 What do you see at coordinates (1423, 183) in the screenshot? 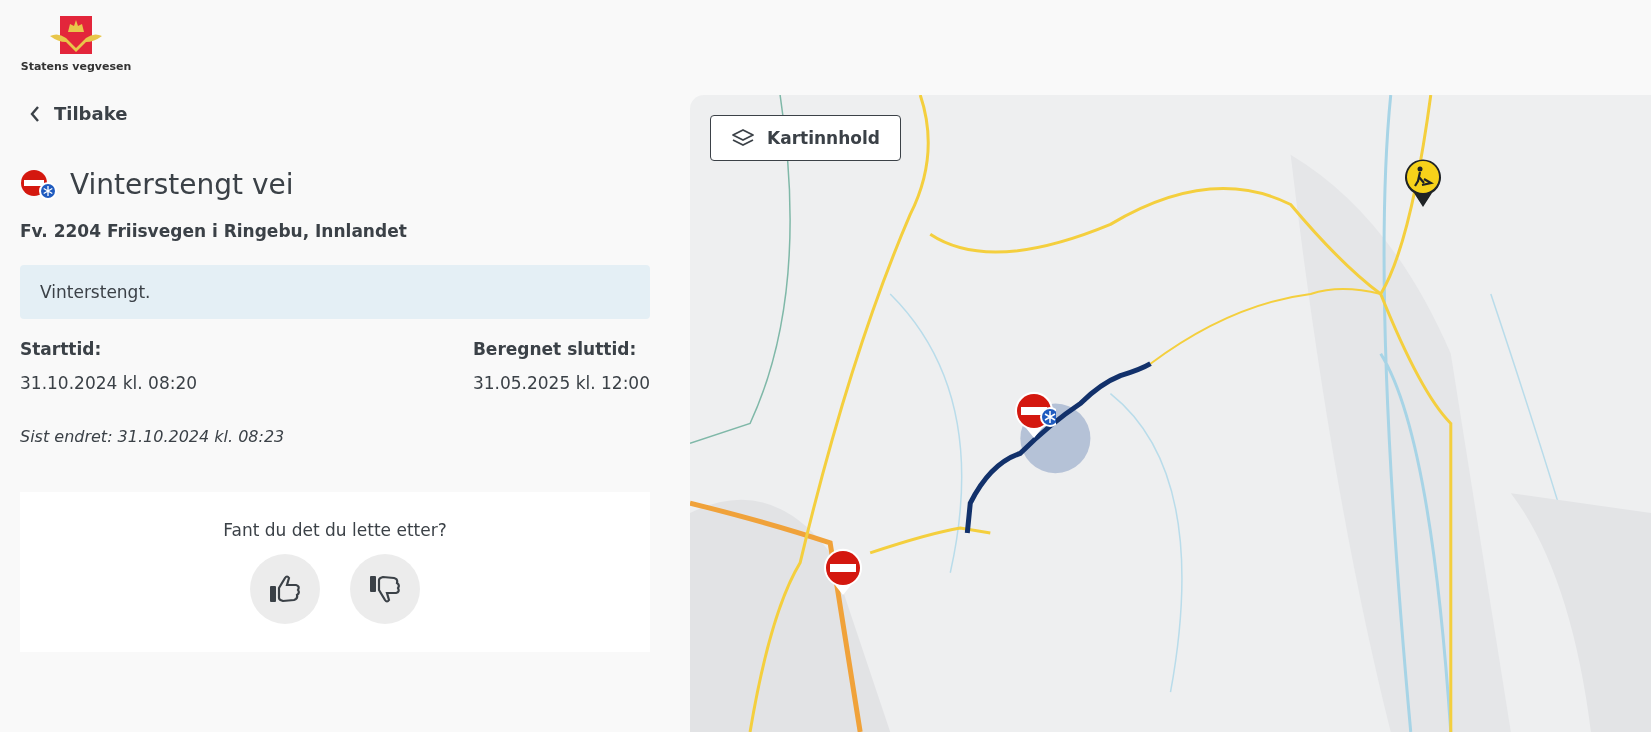
I see `roadwork-marker-icon` at bounding box center [1423, 183].